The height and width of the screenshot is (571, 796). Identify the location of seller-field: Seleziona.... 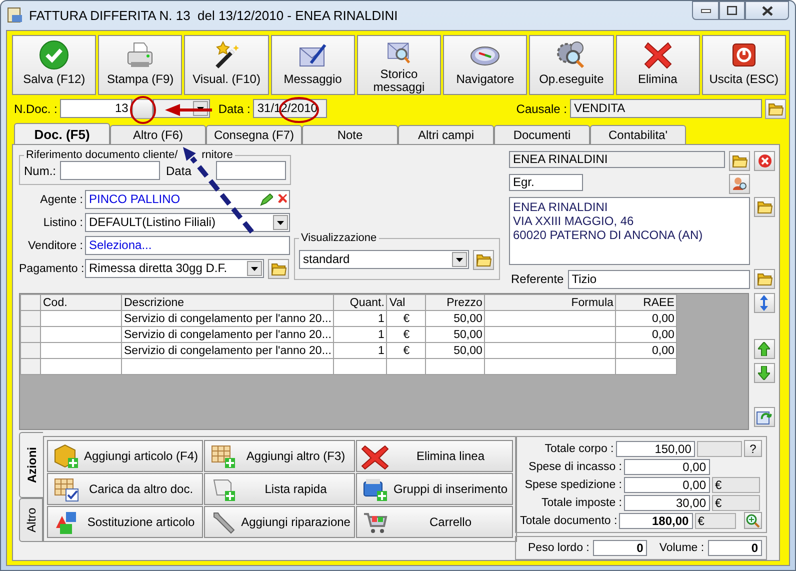
(187, 245).